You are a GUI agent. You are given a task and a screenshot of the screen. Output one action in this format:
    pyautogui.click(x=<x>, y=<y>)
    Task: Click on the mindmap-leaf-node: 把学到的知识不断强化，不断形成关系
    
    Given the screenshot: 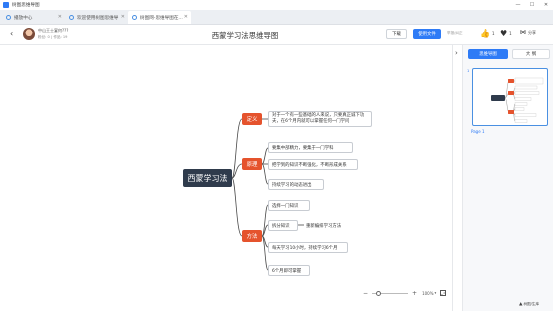 What is the action you would take?
    pyautogui.click(x=313, y=164)
    